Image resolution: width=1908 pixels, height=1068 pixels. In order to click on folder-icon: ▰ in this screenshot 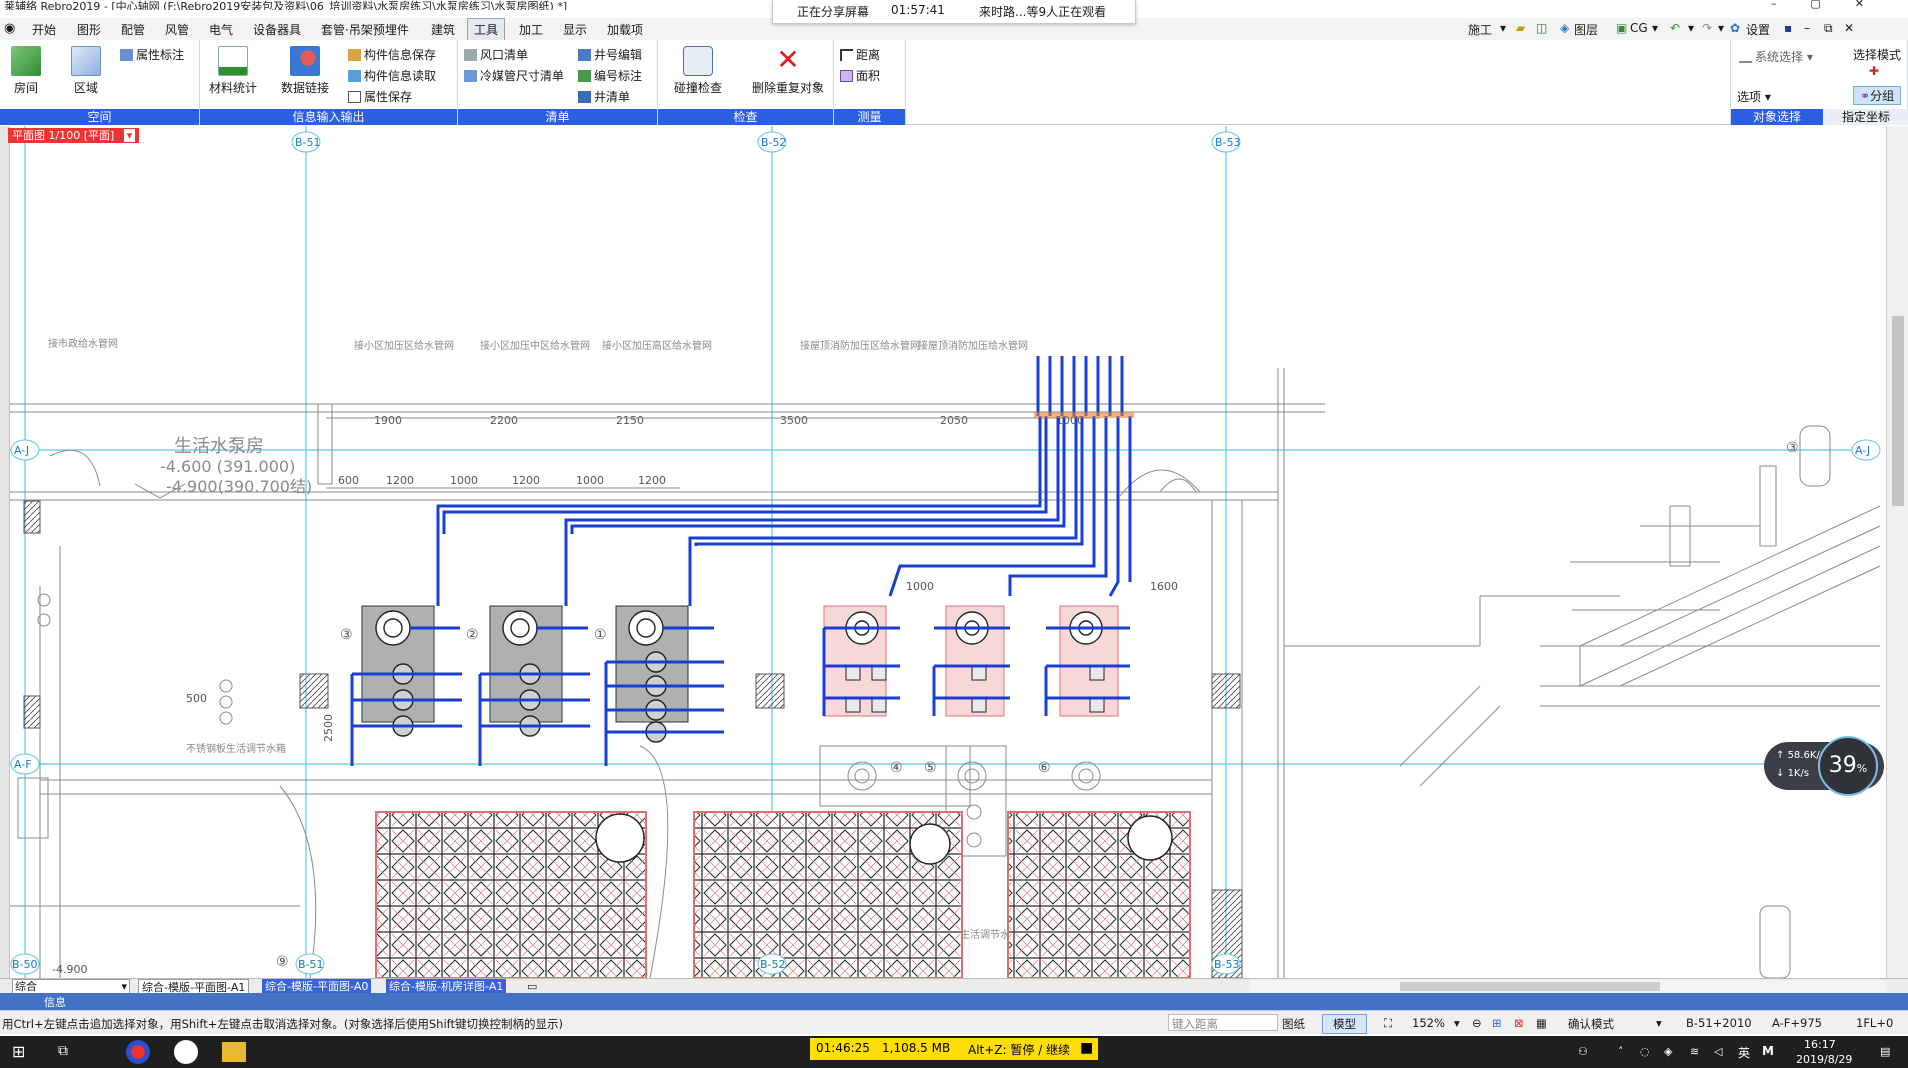, I will do `click(1520, 28)`.